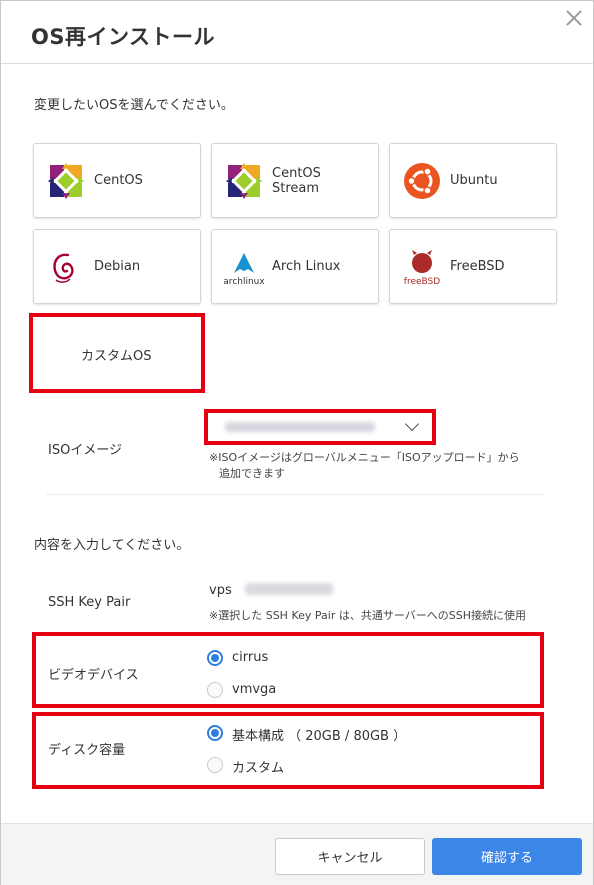 The height and width of the screenshot is (885, 594). I want to click on iso-note-line1: ※ISOイメージはグローバルメニュー「ISOアップロード」から, so click(364, 457).